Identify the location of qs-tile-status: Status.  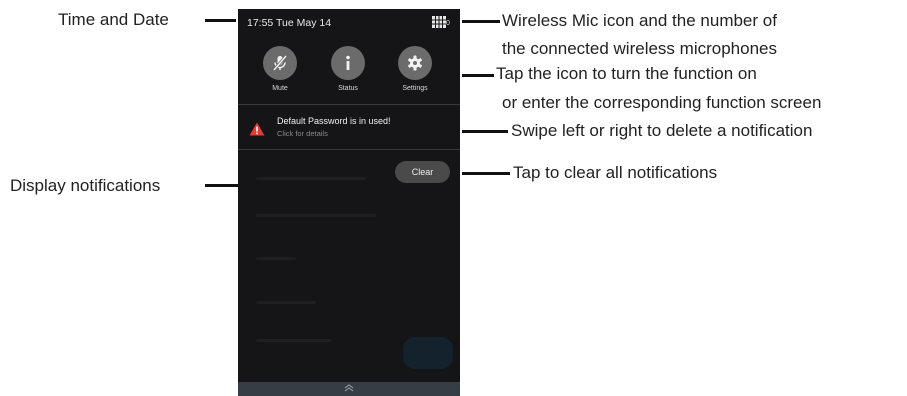
(348, 69).